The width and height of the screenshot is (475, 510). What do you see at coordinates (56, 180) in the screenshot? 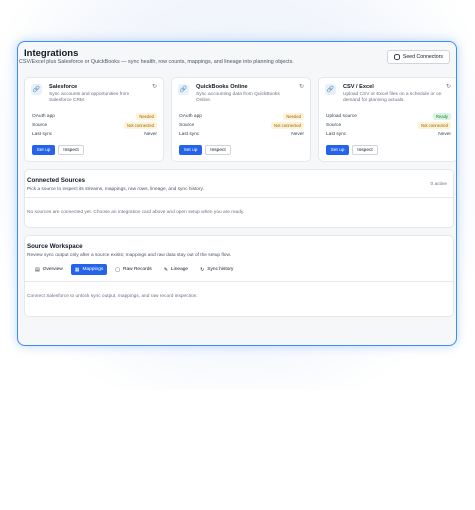
I see `section-title: Connected Sources` at bounding box center [56, 180].